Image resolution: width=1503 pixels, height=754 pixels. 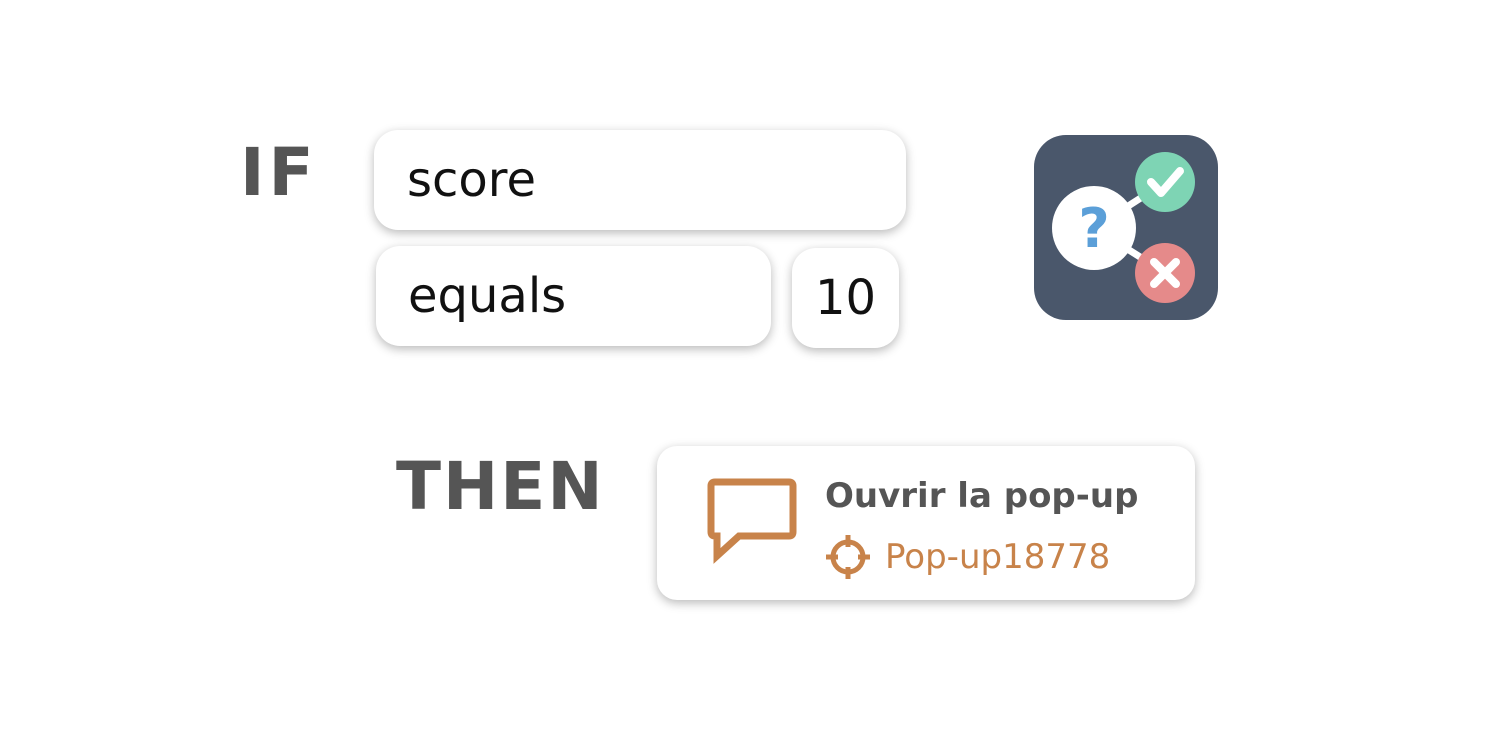 What do you see at coordinates (279, 172) in the screenshot?
I see `if-keyword: IF` at bounding box center [279, 172].